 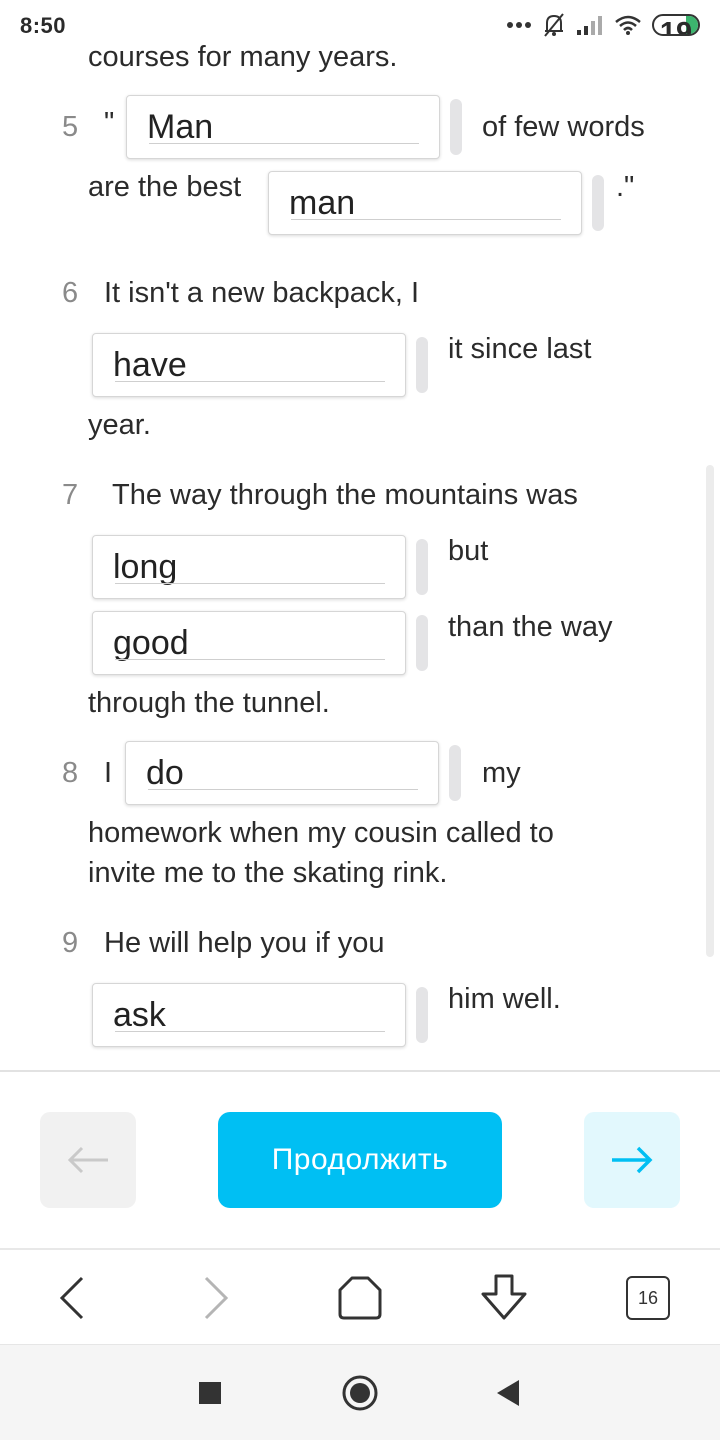 I want to click on browser-forward-button, so click(x=216, y=1298).